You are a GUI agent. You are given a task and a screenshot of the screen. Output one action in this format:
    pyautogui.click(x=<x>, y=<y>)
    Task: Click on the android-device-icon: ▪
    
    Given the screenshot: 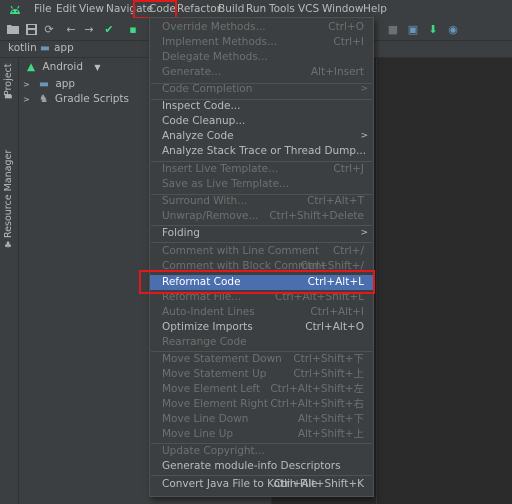 What is the action you would take?
    pyautogui.click(x=133, y=29)
    